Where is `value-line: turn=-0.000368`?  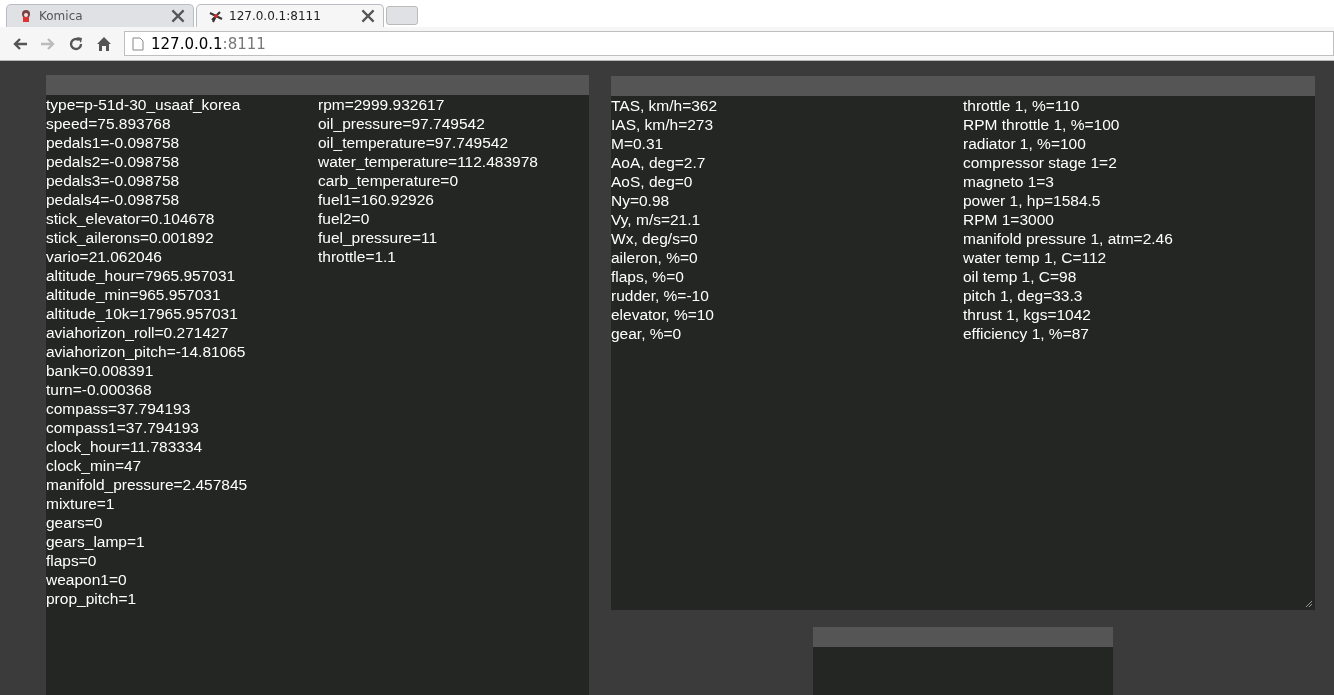
value-line: turn=-0.000368 is located at coordinates (99, 389).